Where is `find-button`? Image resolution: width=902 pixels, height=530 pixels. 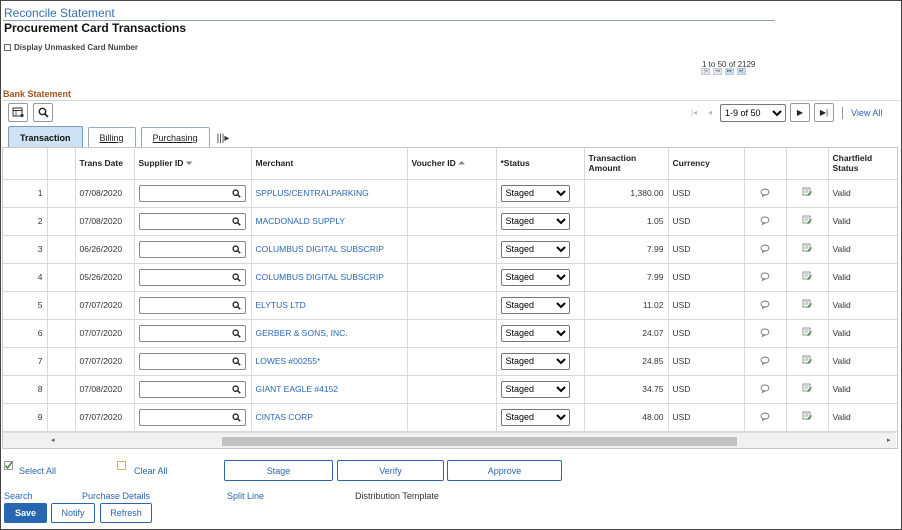 find-button is located at coordinates (43, 112).